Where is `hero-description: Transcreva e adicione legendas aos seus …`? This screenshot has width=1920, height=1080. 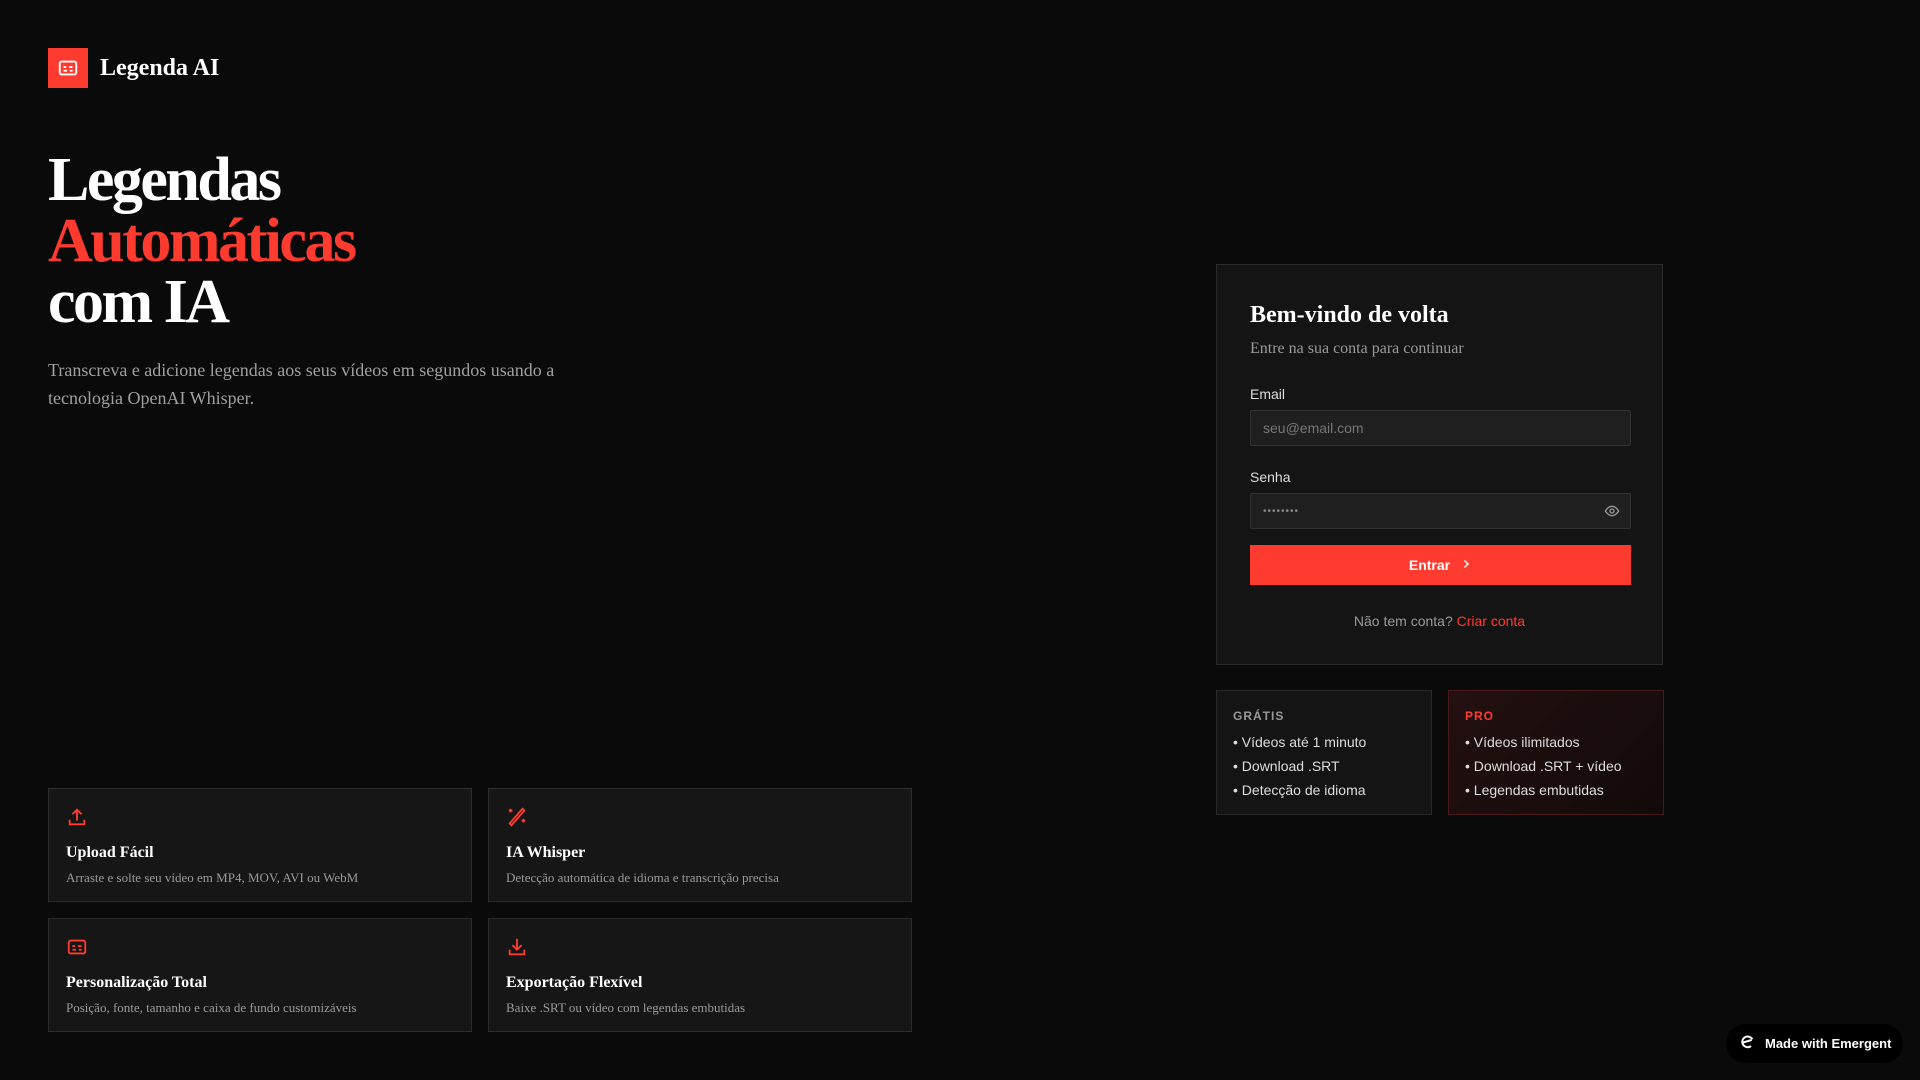 hero-description: Transcreva e adicione legendas aos seus … is located at coordinates (301, 384).